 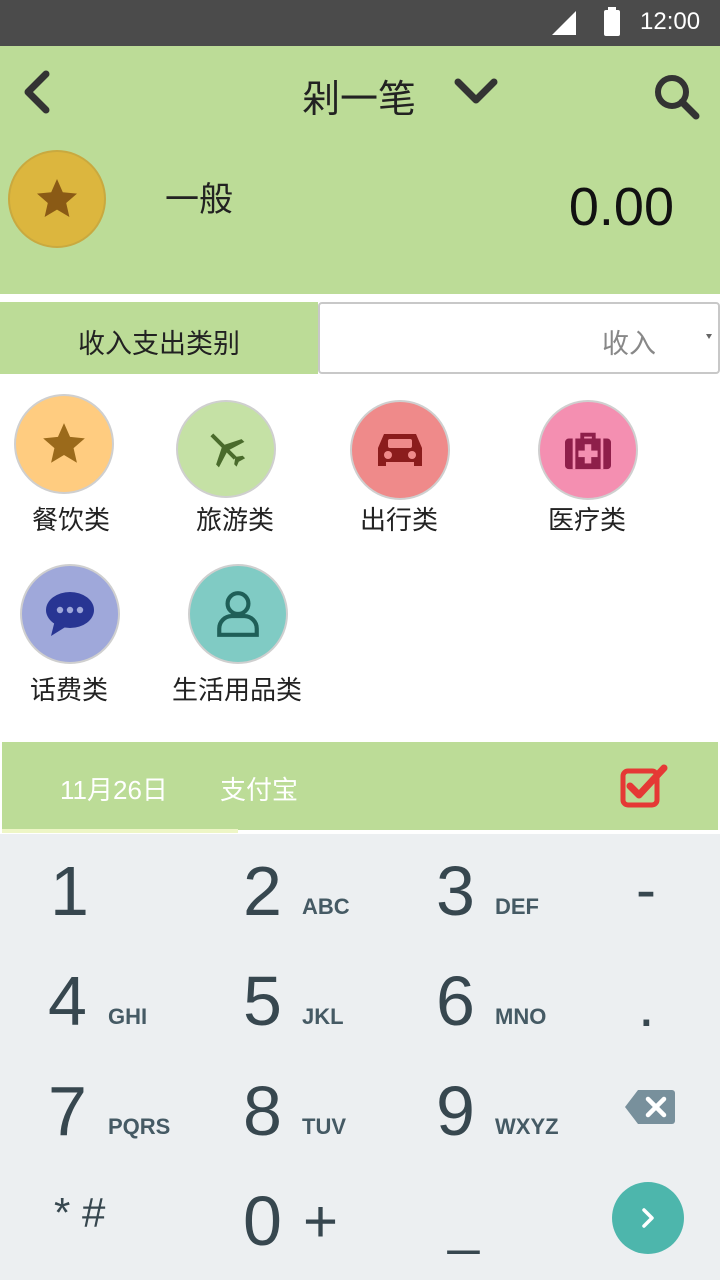 What do you see at coordinates (527, 1126) in the screenshot?
I see `key-letters: WXYZ` at bounding box center [527, 1126].